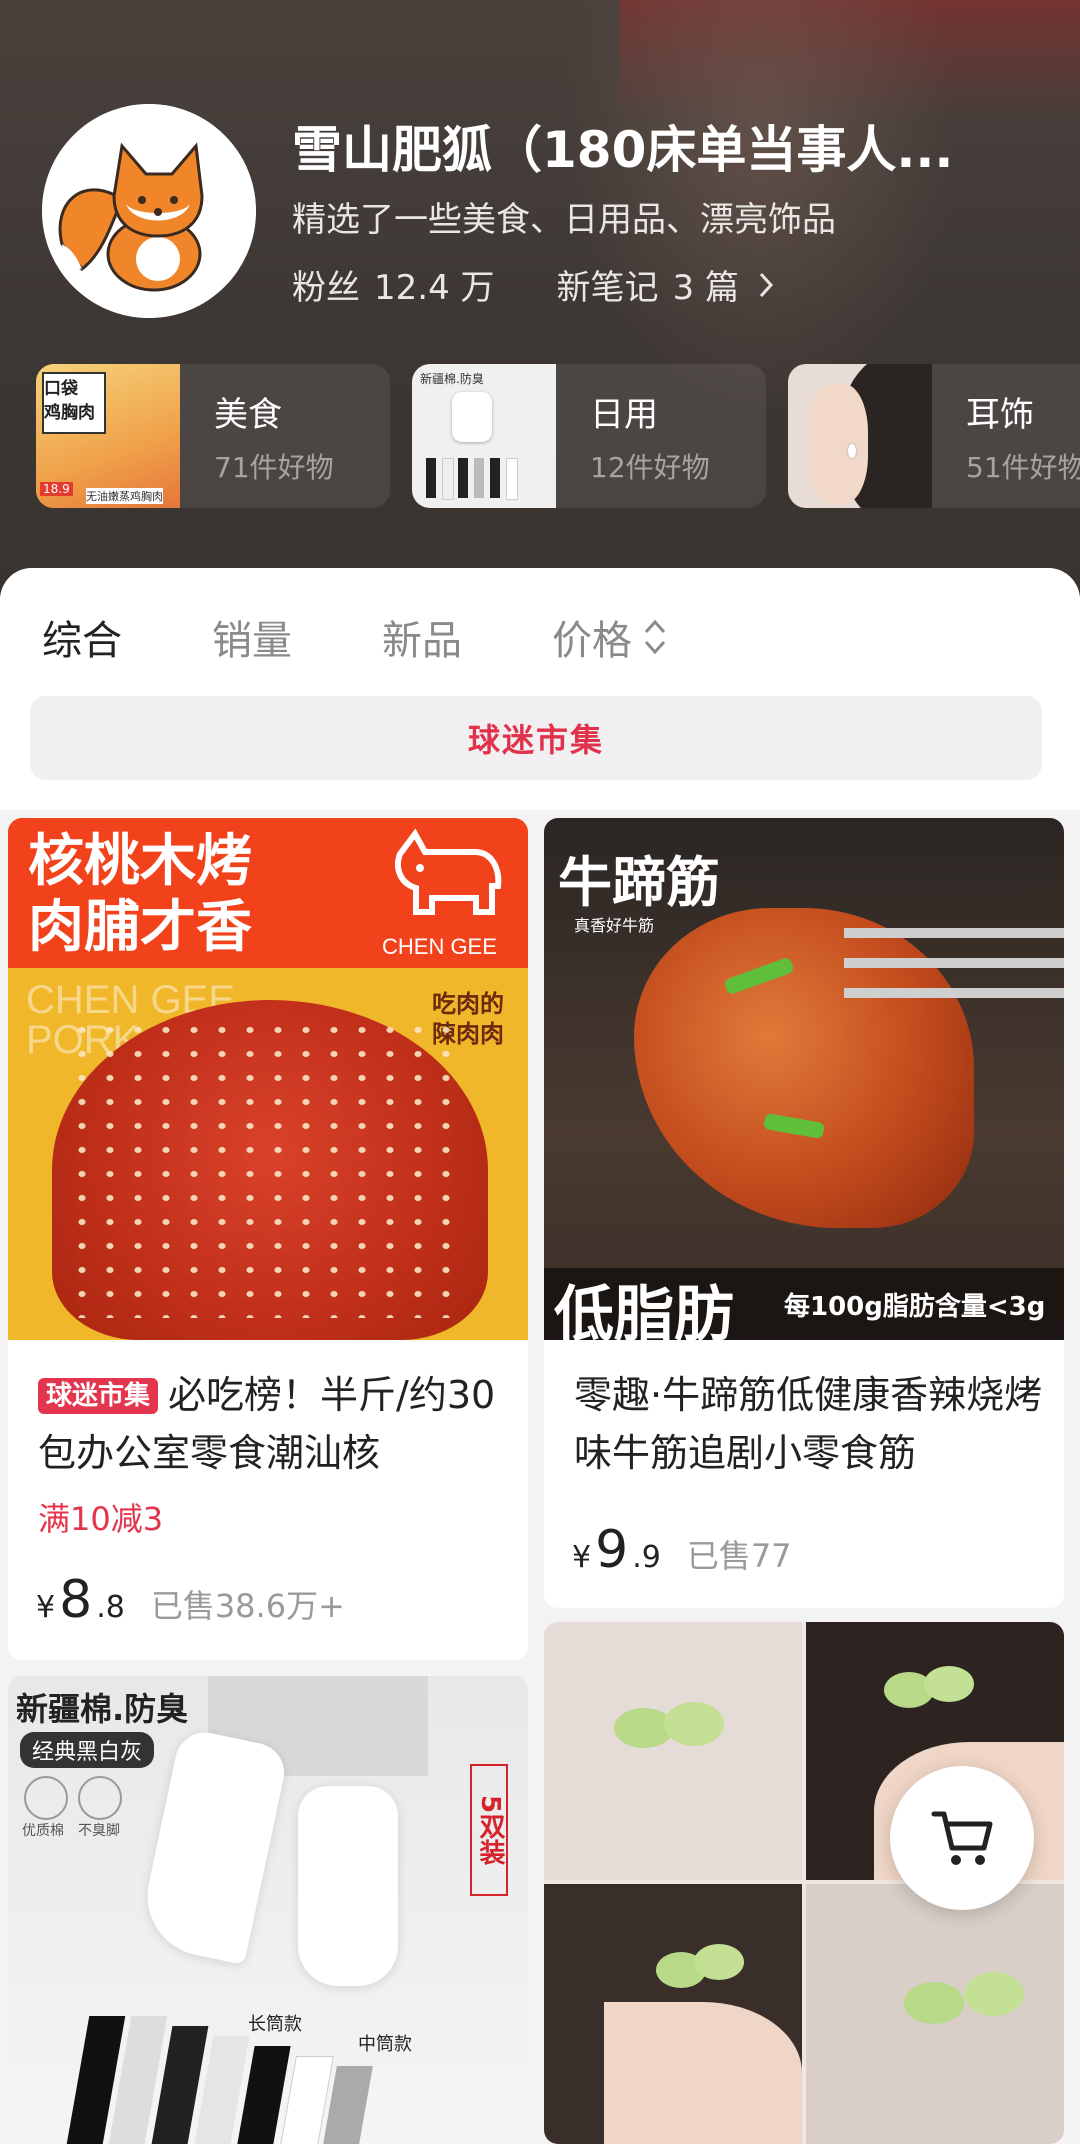 The height and width of the screenshot is (2144, 1080). What do you see at coordinates (1023, 467) in the screenshot?
I see `category-count: 51件好物` at bounding box center [1023, 467].